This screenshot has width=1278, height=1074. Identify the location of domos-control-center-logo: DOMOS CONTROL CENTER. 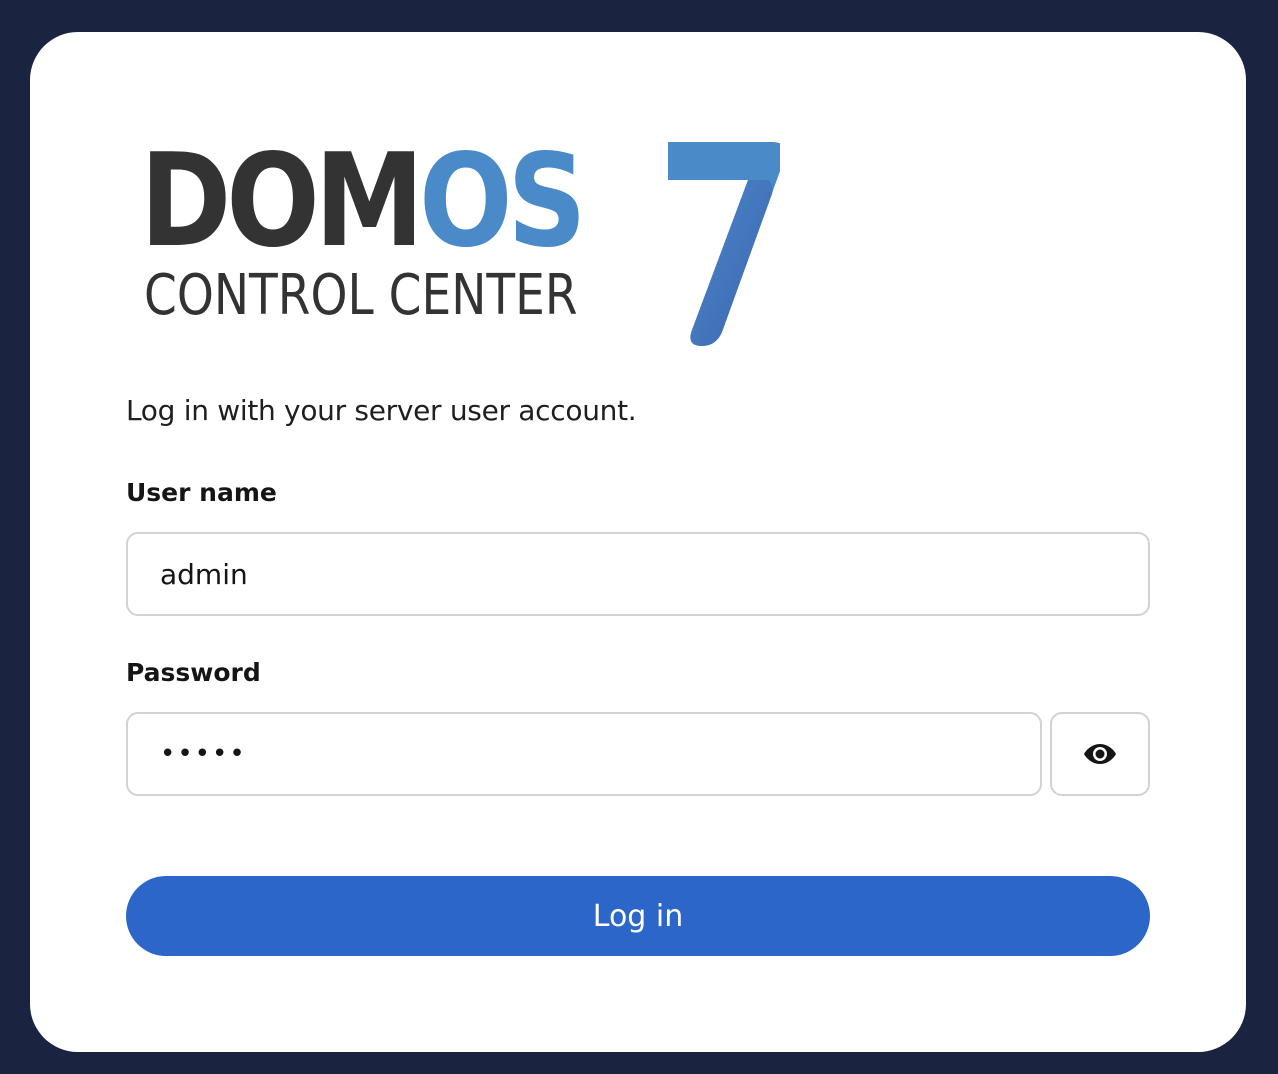
(460, 244).